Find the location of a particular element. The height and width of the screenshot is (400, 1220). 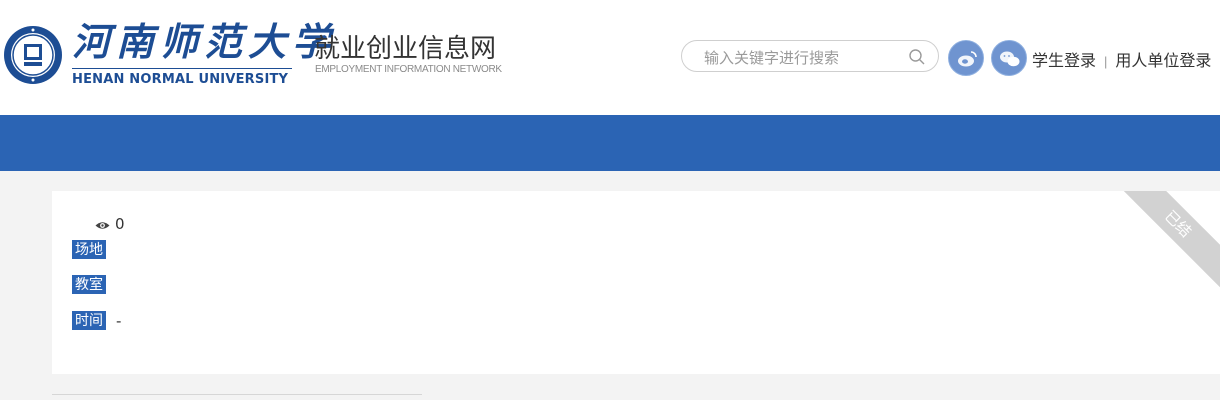

main-nav-bar is located at coordinates (610, 143).